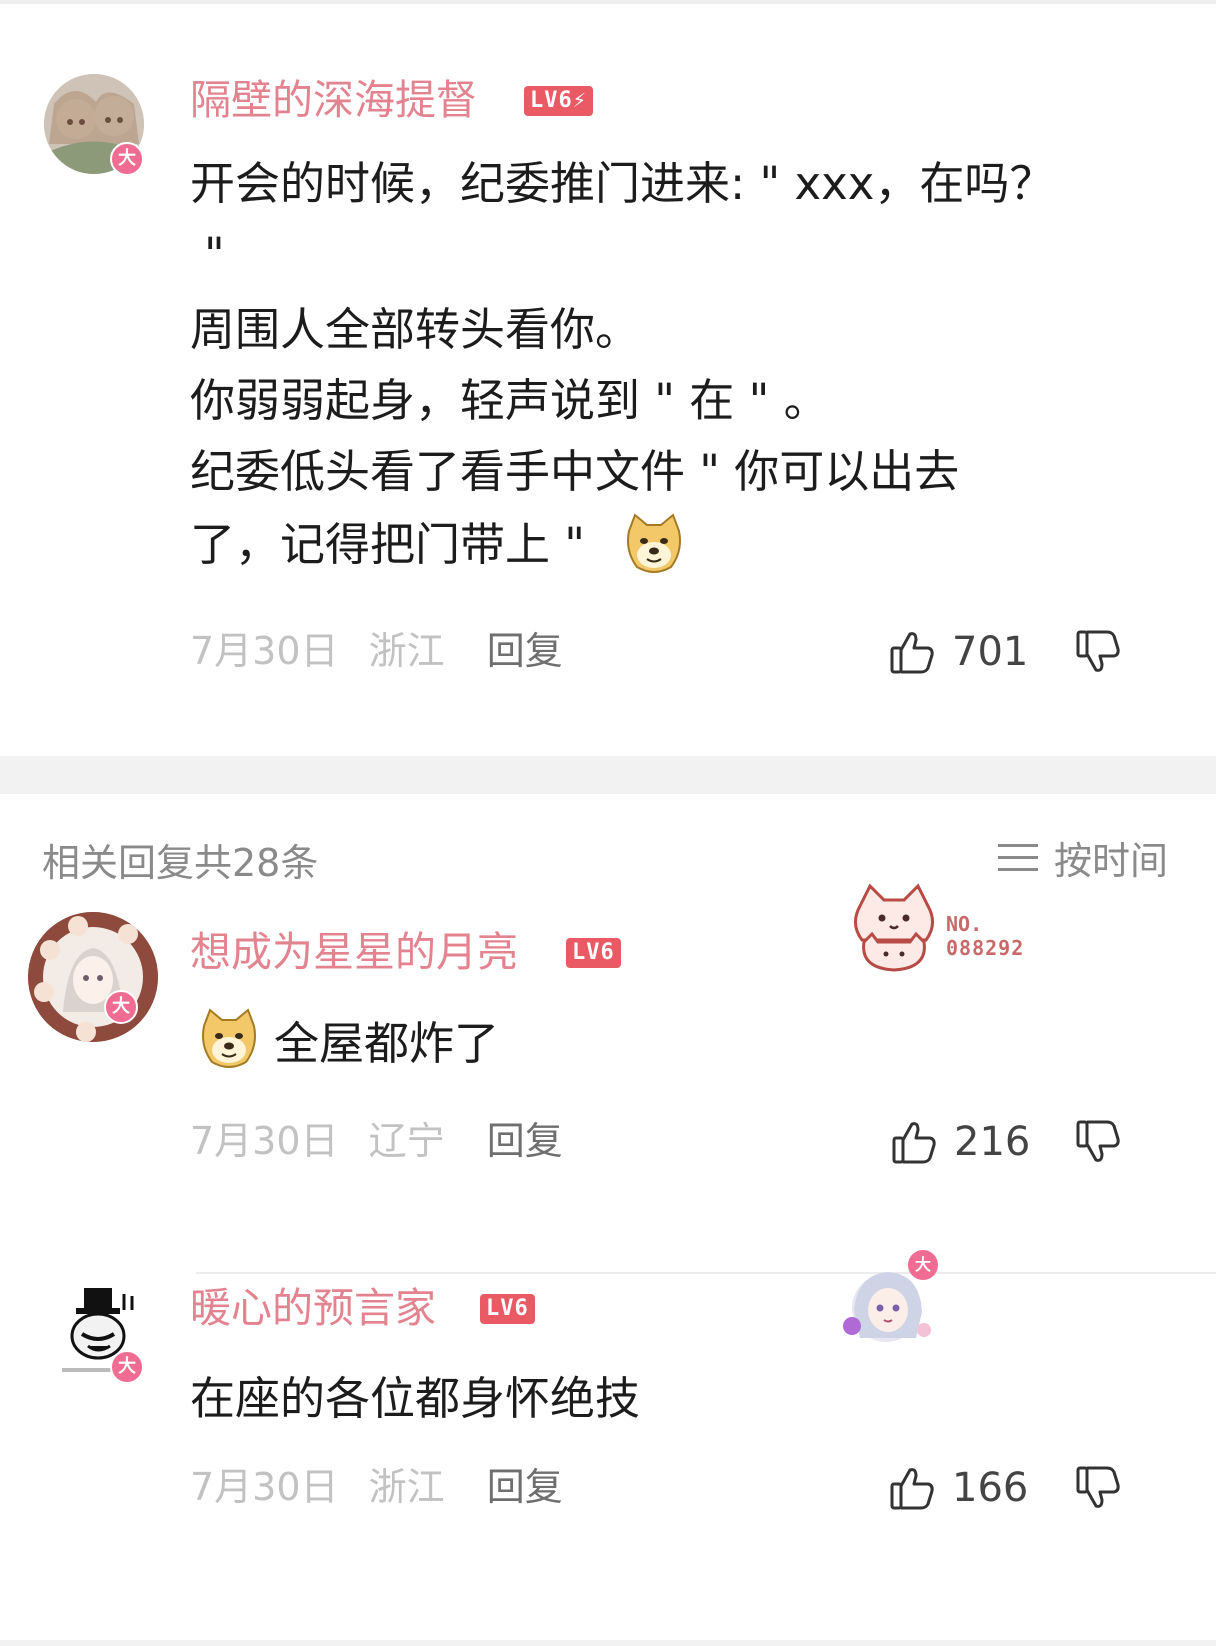  What do you see at coordinates (509, 400) in the screenshot?
I see `comment-line: 你弱弱起身，轻声说到 " 在 " 。` at bounding box center [509, 400].